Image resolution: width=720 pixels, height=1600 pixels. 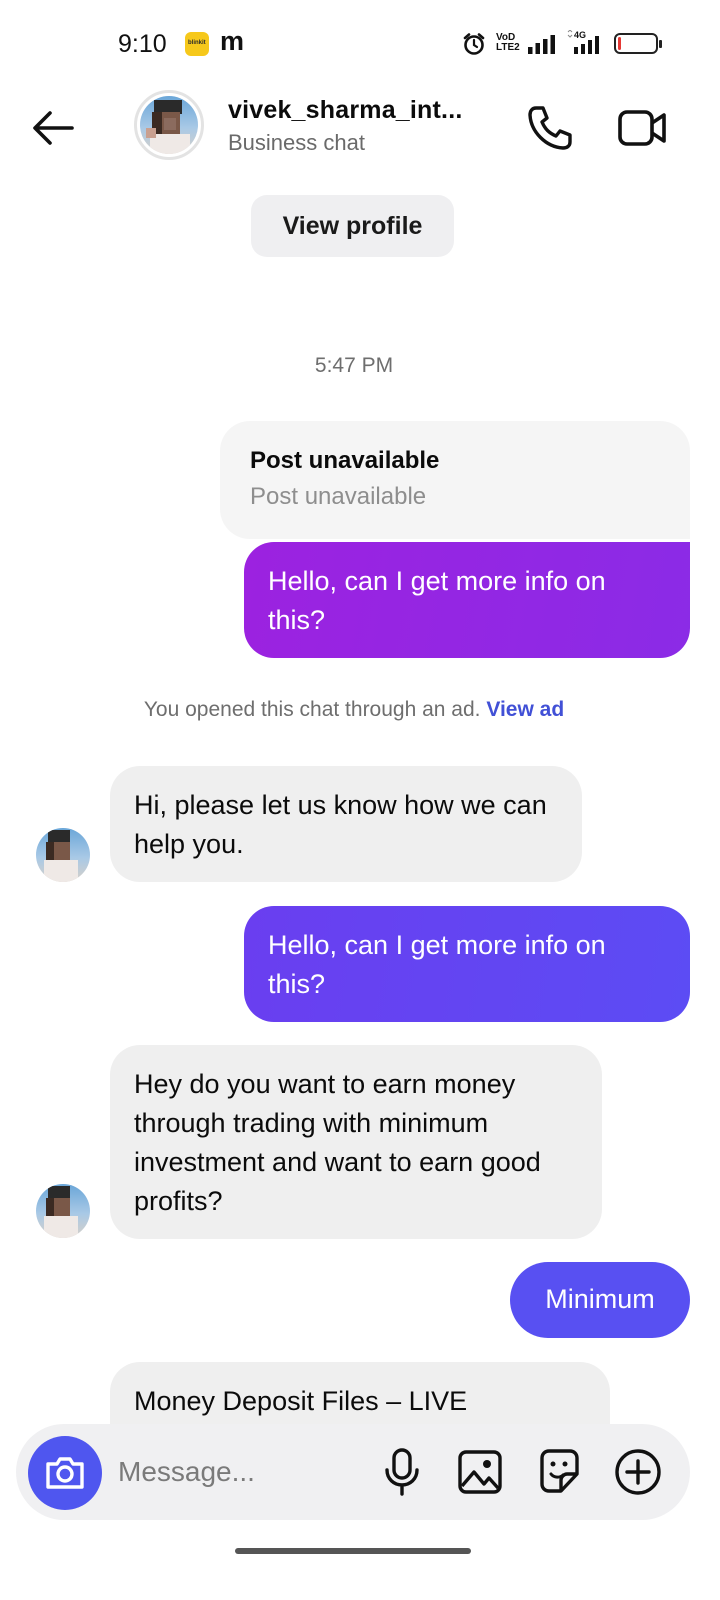 What do you see at coordinates (243, 1472) in the screenshot?
I see `message-input` at bounding box center [243, 1472].